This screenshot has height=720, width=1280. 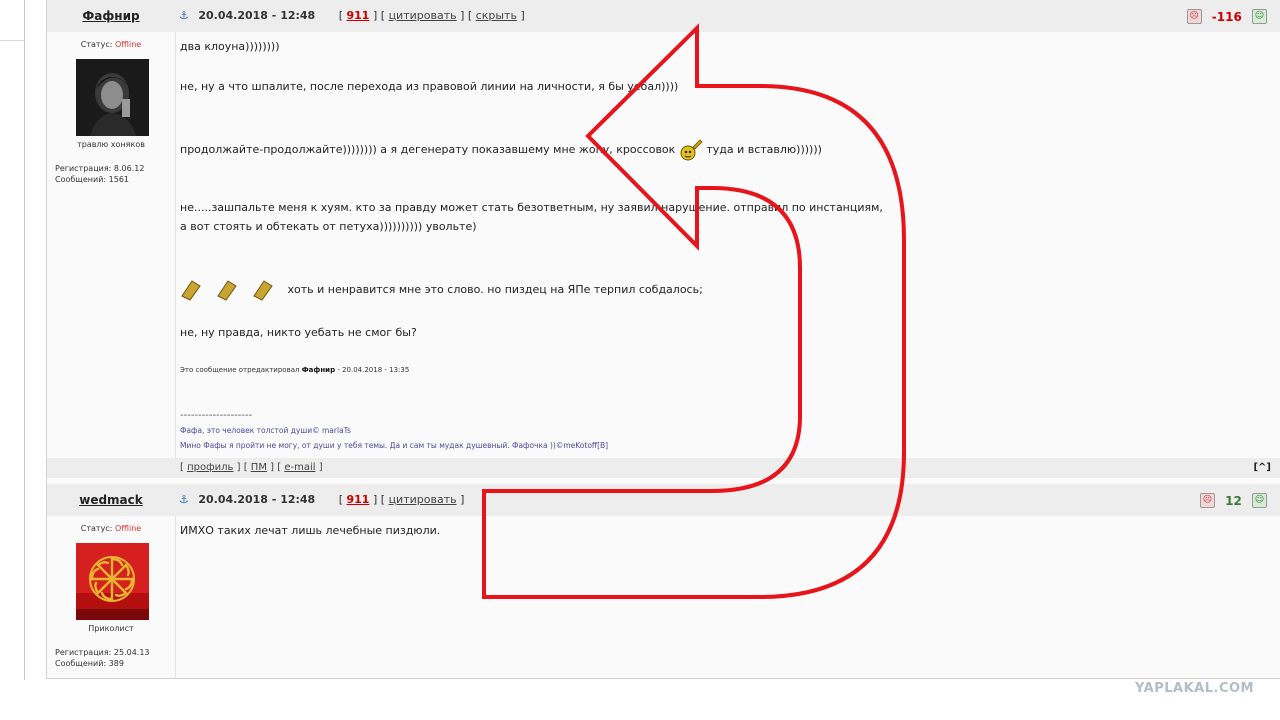 What do you see at coordinates (111, 144) in the screenshot?
I see `user-title: травлю хоняков` at bounding box center [111, 144].